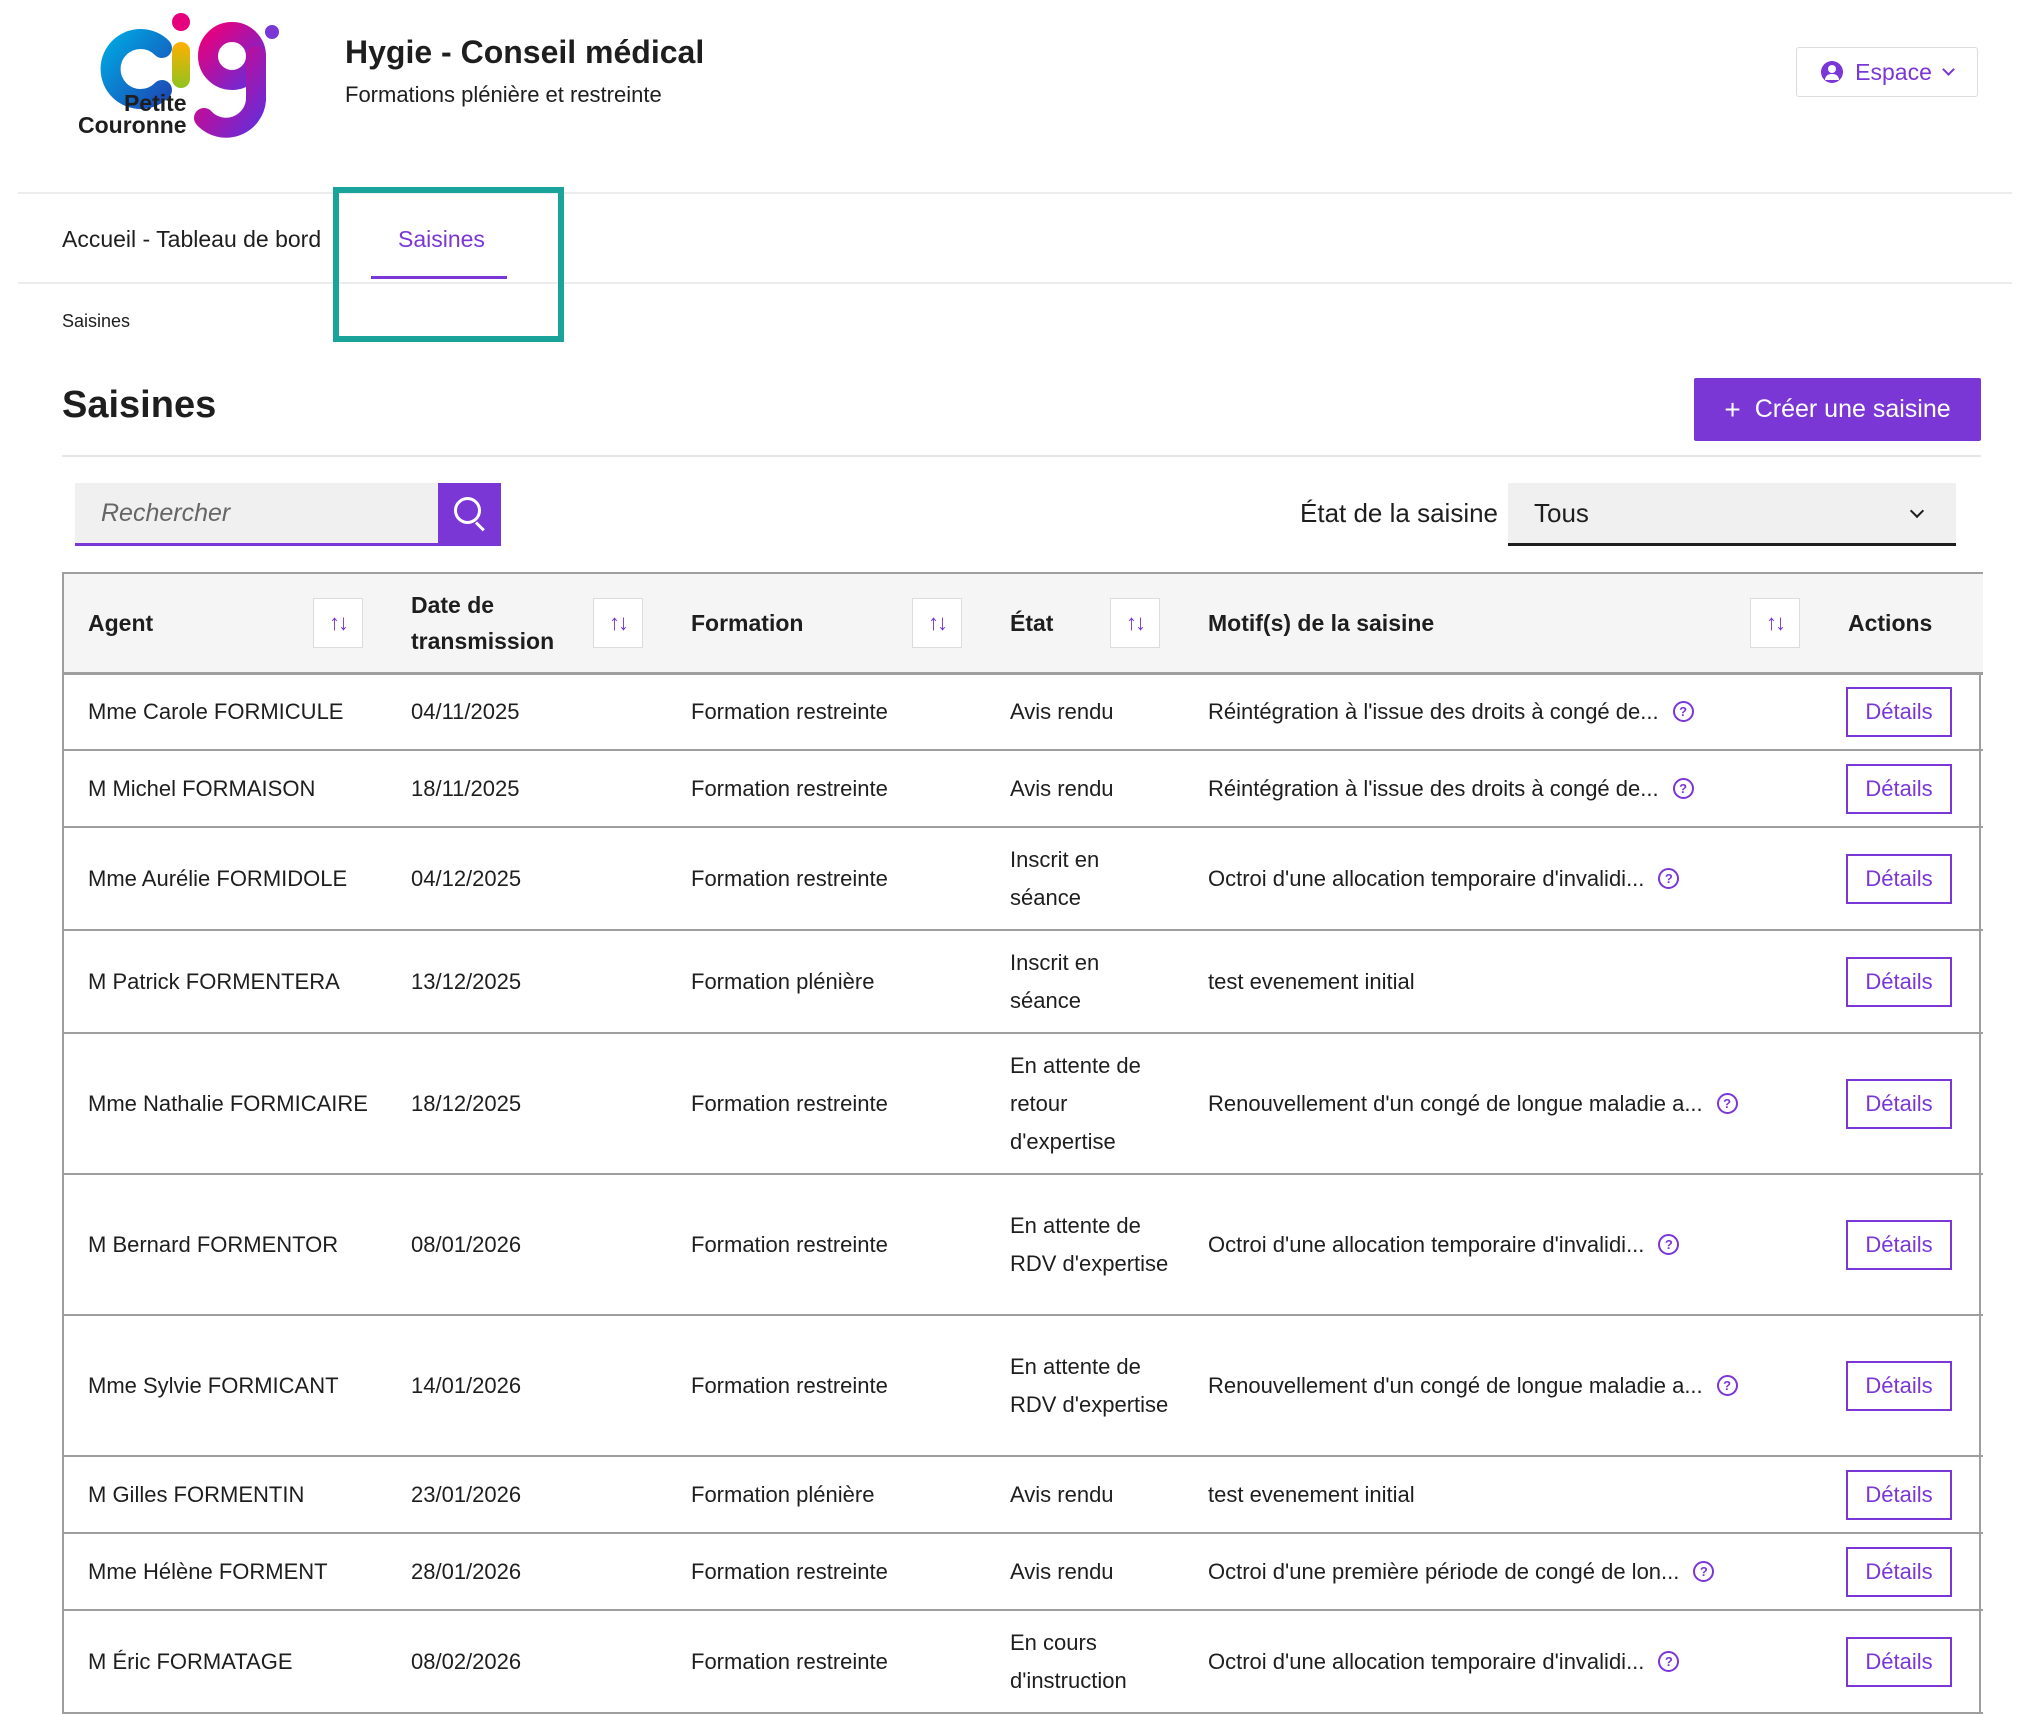  Describe the element at coordinates (527, 789) in the screenshot. I see `cell-date: 18/11/2025` at that location.